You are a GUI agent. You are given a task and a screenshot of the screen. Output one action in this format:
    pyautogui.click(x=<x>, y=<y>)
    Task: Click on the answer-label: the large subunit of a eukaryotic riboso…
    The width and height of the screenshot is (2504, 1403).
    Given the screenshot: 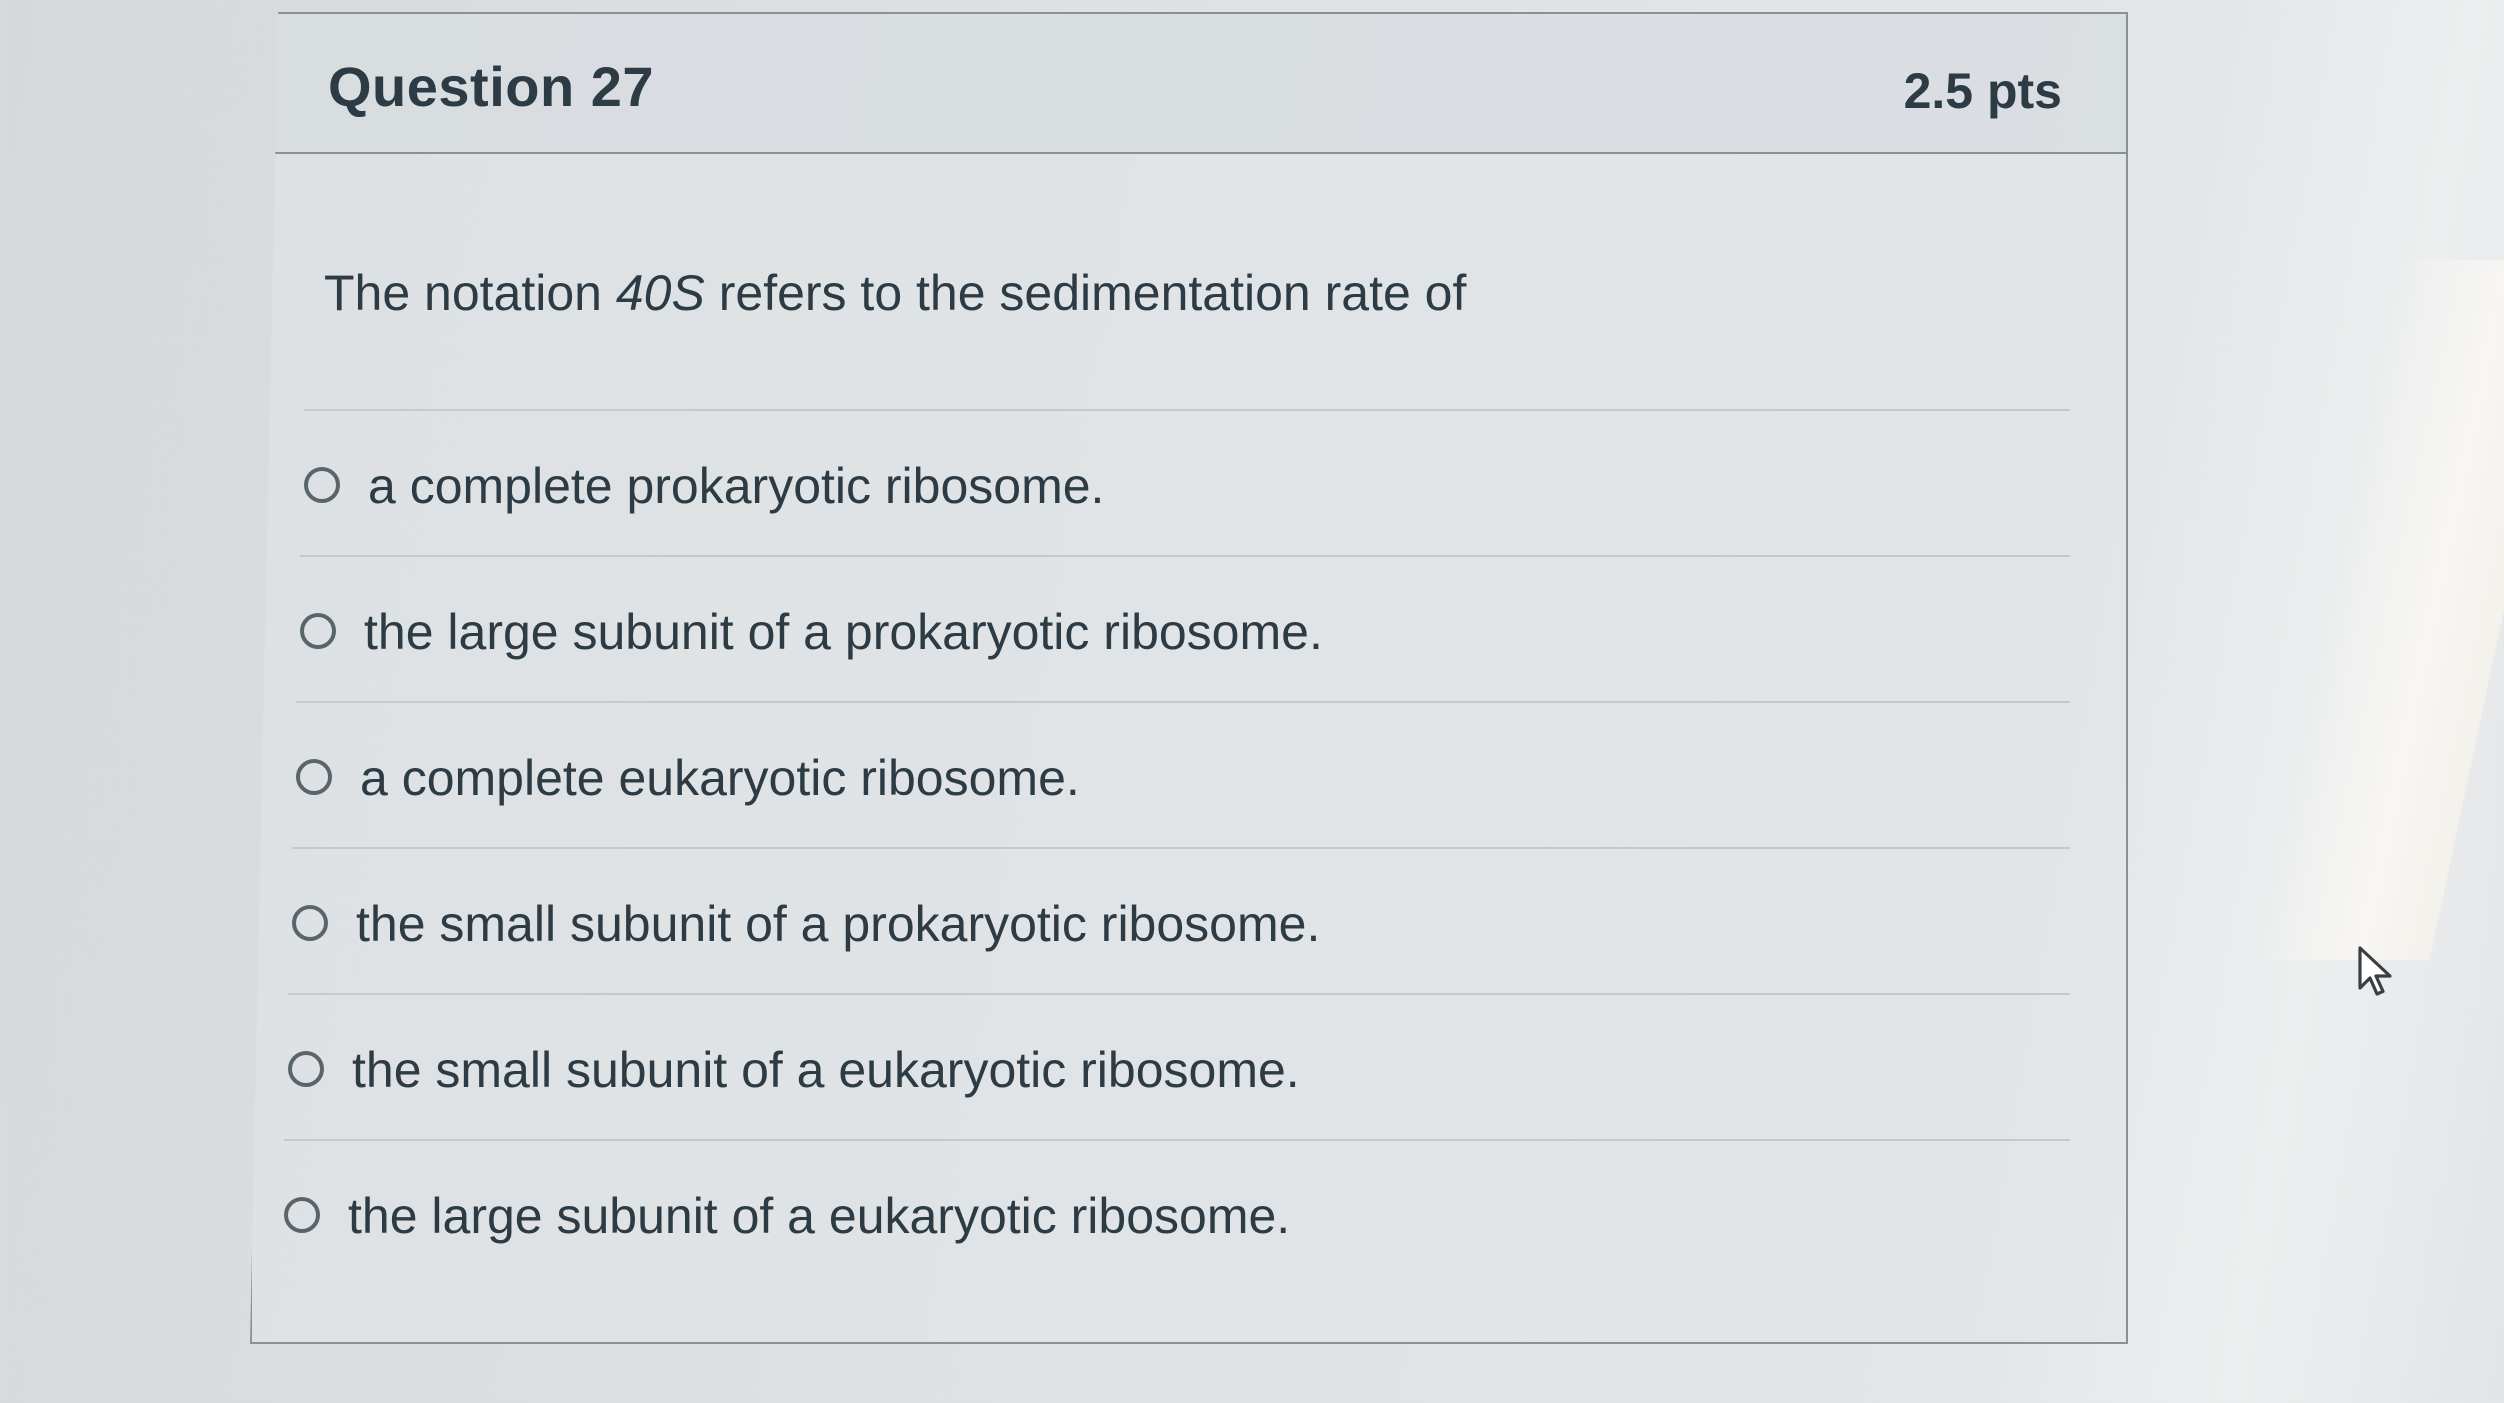 What is the action you would take?
    pyautogui.click(x=819, y=1216)
    